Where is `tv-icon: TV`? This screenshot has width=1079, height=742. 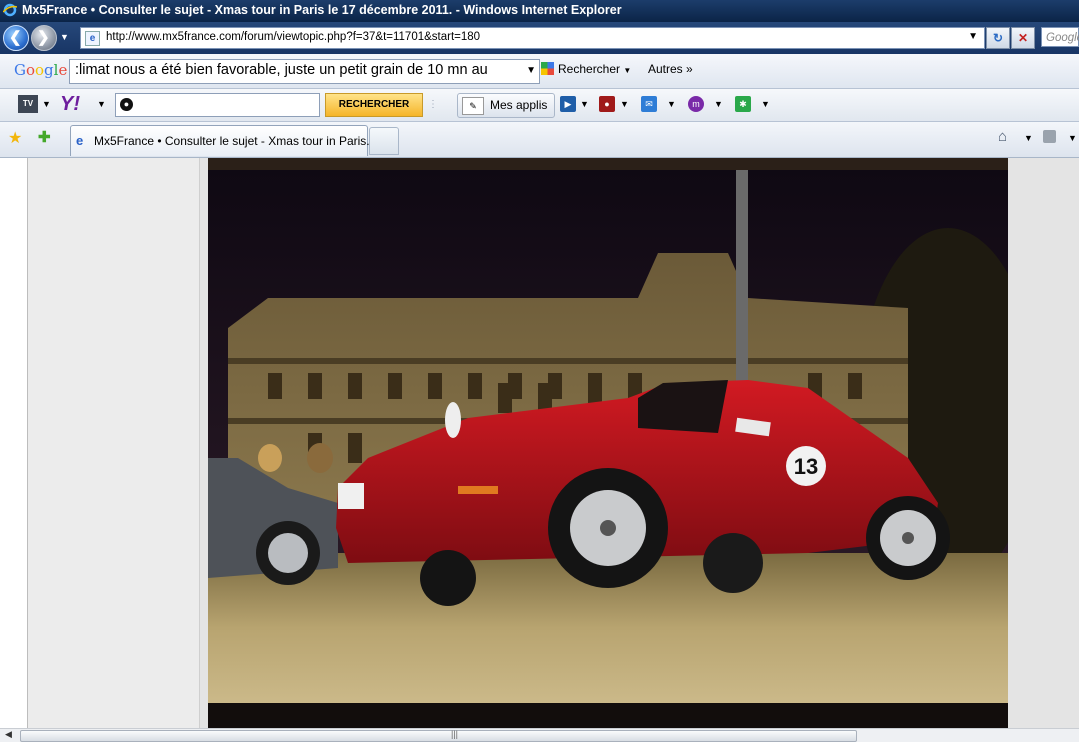
tv-icon: TV is located at coordinates (28, 104).